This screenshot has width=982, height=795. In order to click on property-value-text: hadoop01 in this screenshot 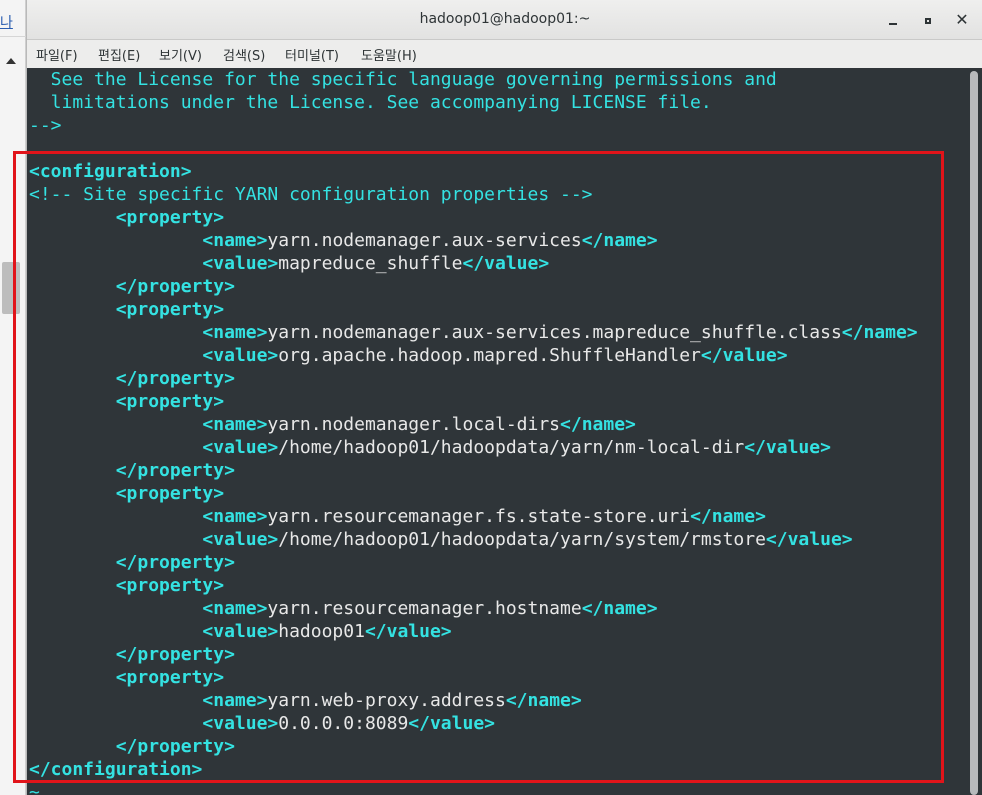, I will do `click(321, 631)`.